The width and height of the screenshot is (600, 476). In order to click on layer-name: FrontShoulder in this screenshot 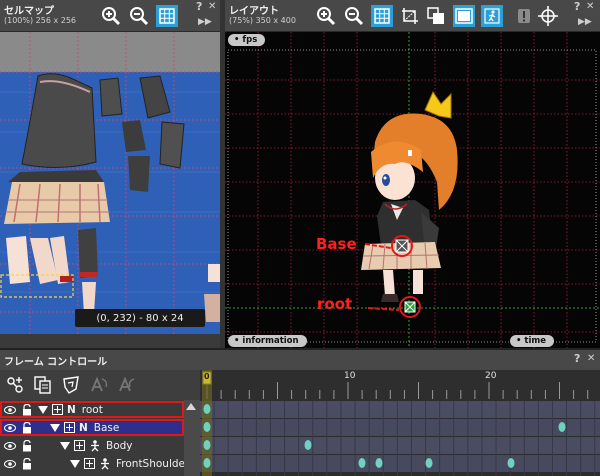, I will do `click(153, 463)`.